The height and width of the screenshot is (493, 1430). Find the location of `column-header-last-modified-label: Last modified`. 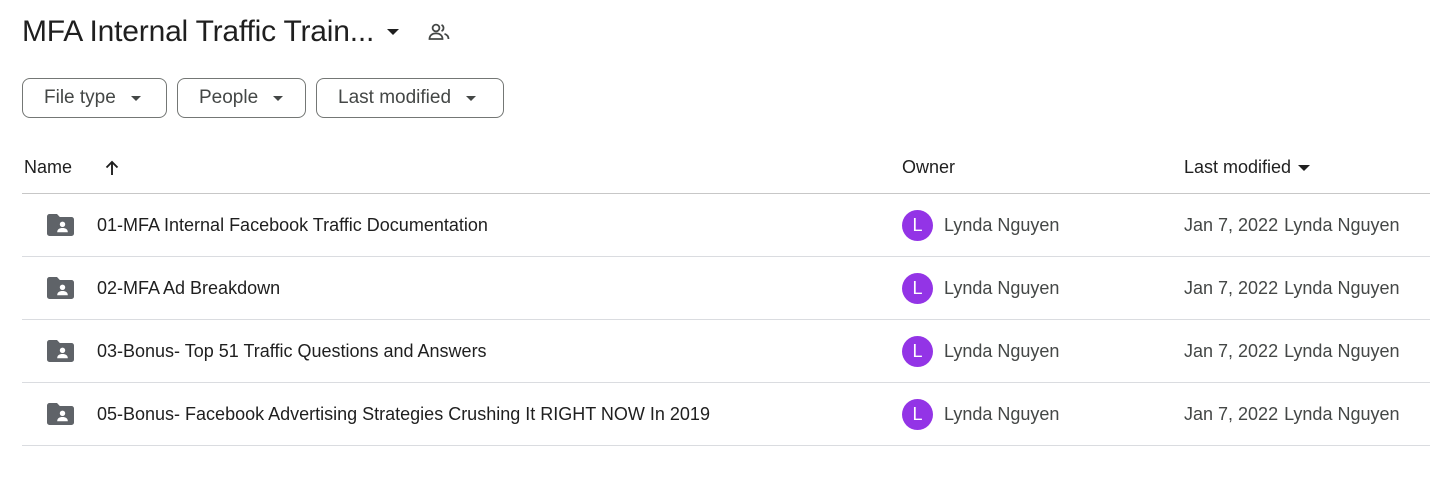

column-header-last-modified-label: Last modified is located at coordinates (1238, 167).